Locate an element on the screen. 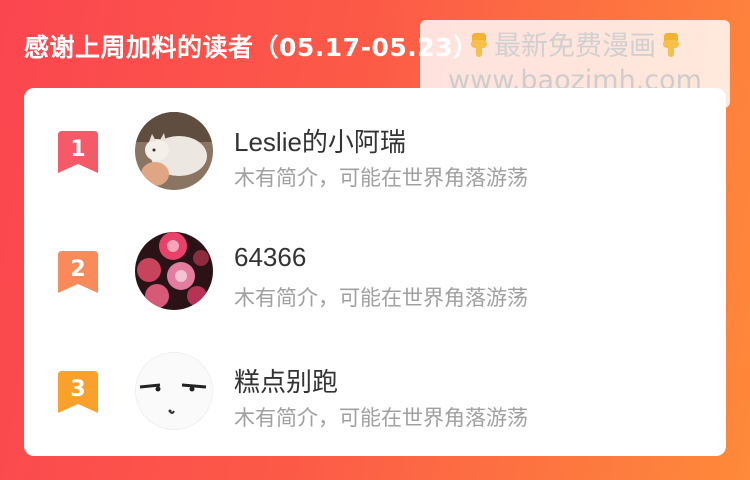  reader-name: Leslie的小阿瑞 is located at coordinates (320, 140).